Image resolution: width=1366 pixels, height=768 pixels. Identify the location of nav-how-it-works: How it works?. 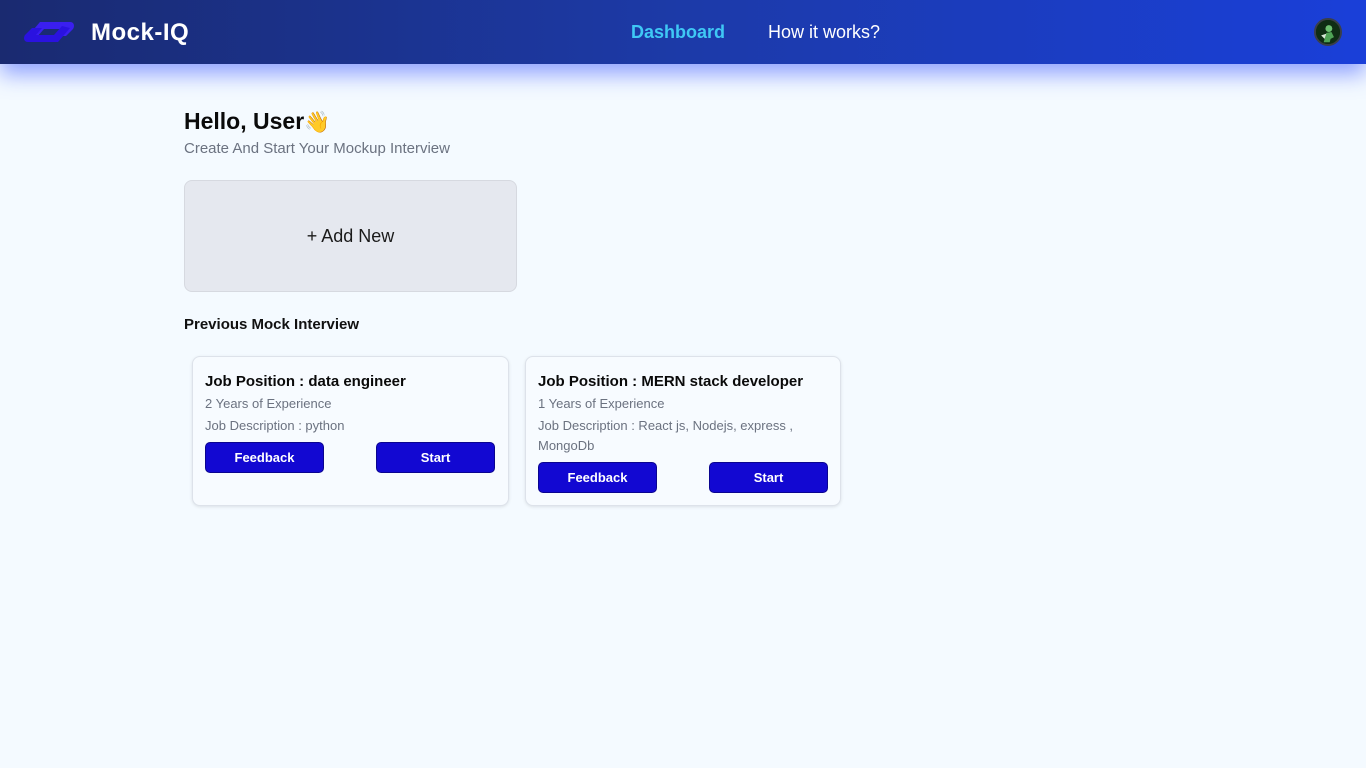
(824, 32).